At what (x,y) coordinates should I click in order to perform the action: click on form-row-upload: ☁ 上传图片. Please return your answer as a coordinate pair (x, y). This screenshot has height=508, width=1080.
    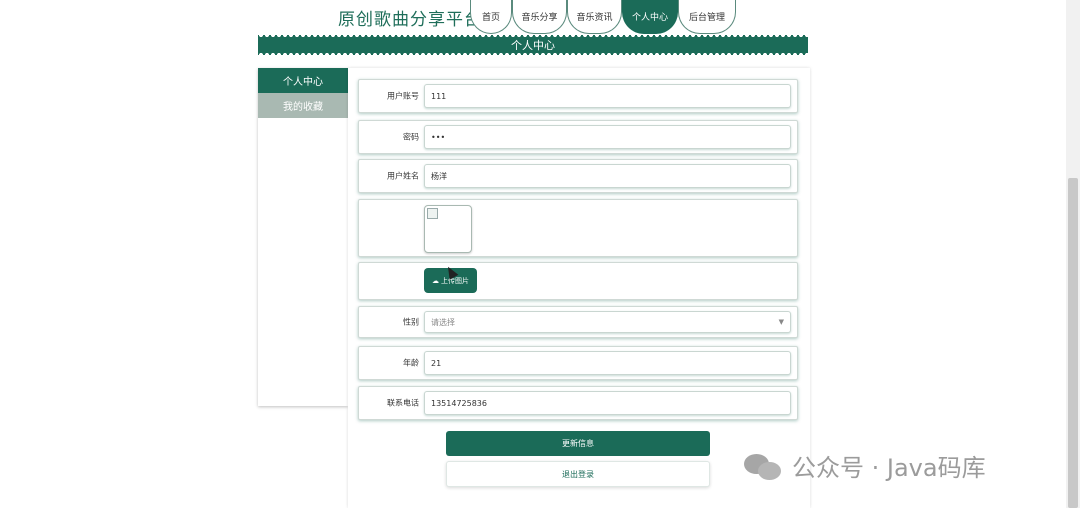
    Looking at the image, I should click on (578, 281).